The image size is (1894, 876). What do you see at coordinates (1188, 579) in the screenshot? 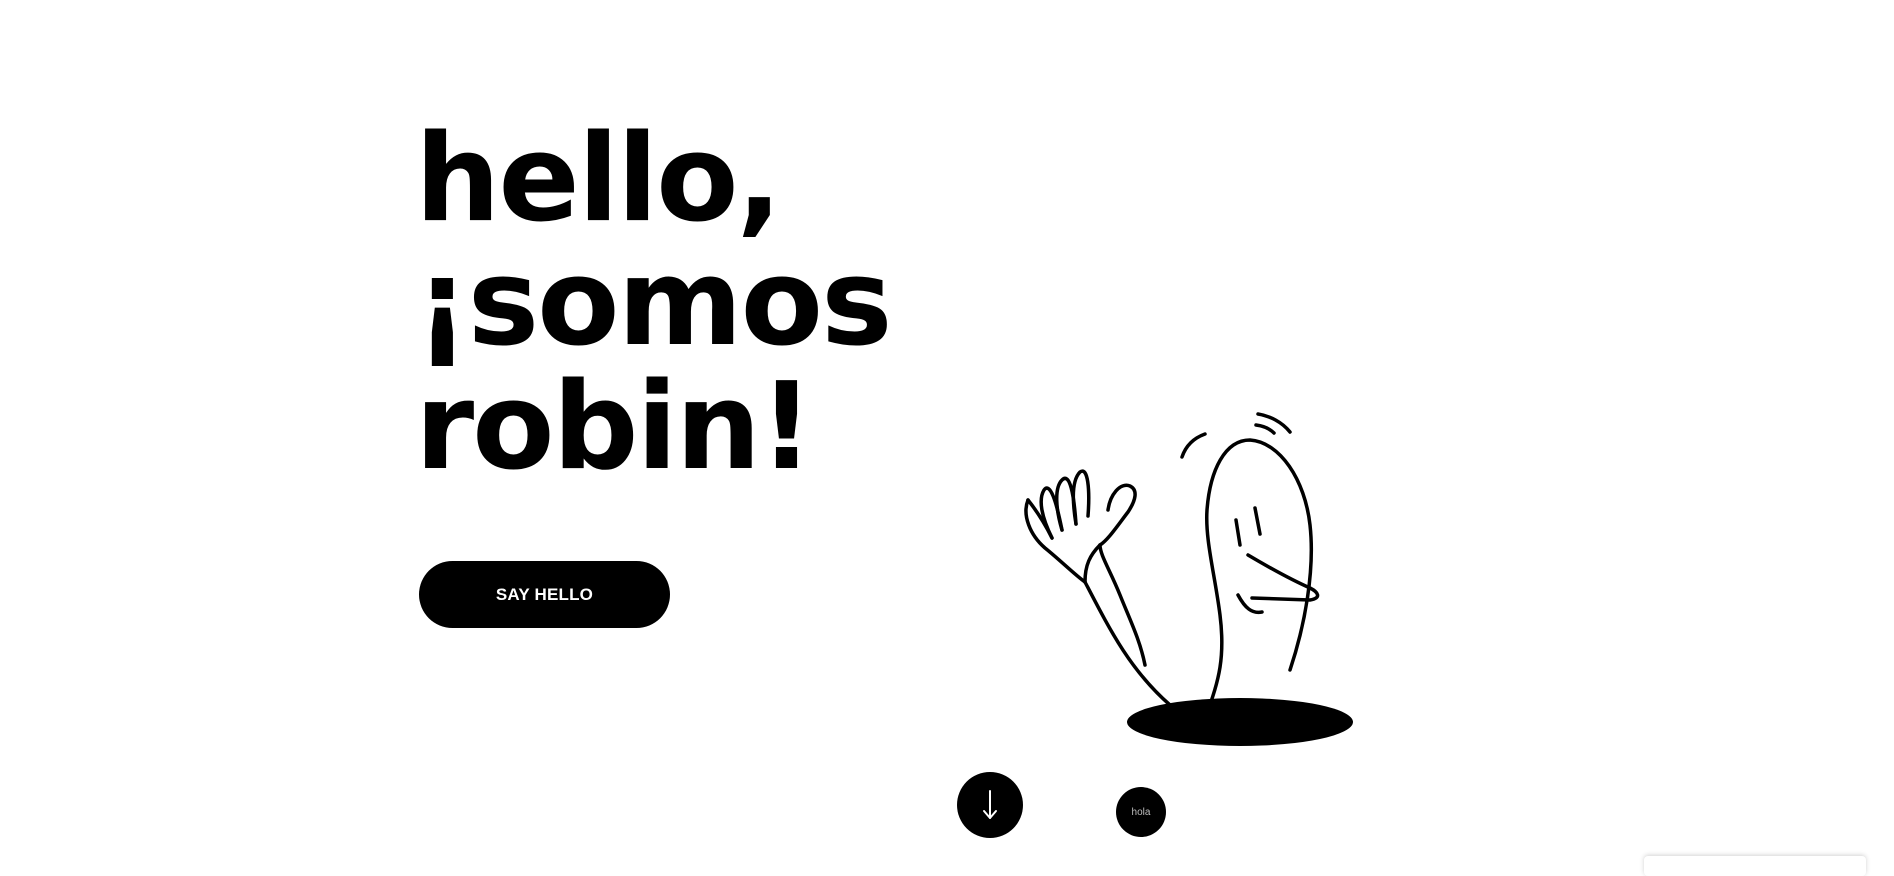
I see `waving-character-illustration` at bounding box center [1188, 579].